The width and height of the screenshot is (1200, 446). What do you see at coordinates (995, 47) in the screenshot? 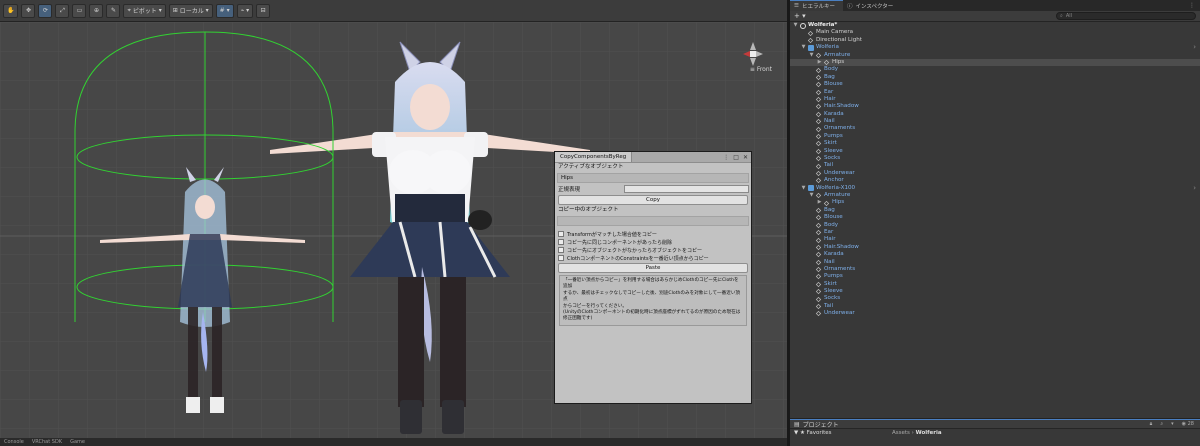
I see `hierarchy-row: ▼ Wolferia ›` at bounding box center [995, 47].